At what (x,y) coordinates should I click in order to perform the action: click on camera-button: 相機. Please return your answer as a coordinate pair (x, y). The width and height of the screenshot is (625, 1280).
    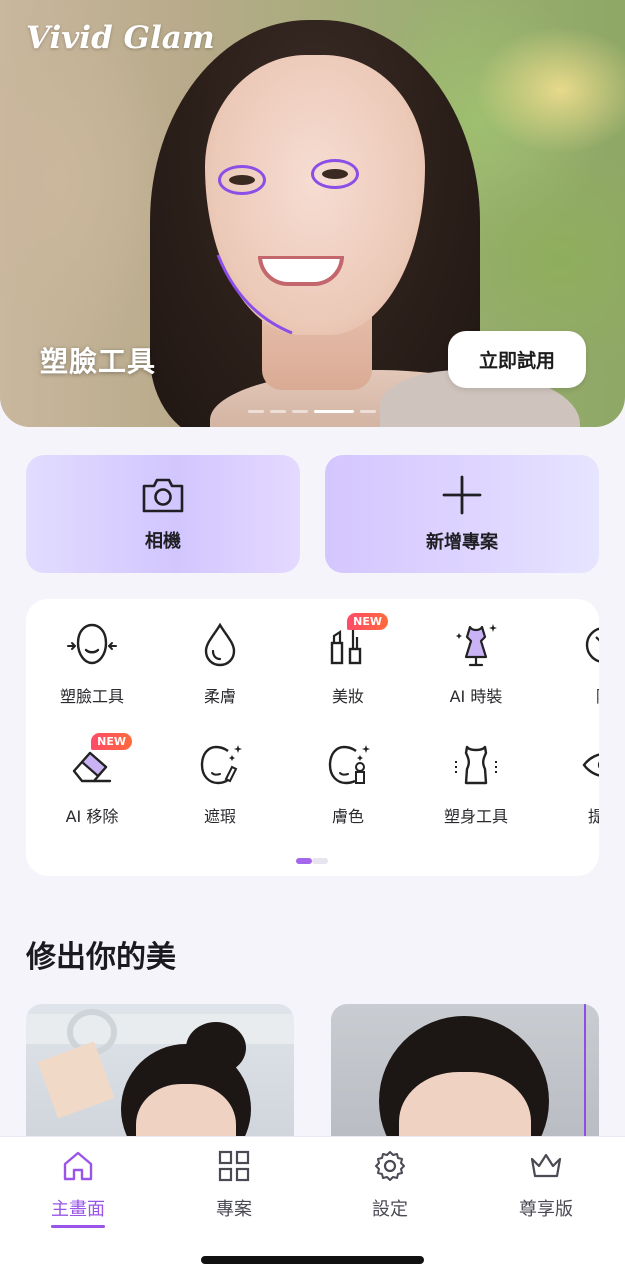
    Looking at the image, I should click on (163, 514).